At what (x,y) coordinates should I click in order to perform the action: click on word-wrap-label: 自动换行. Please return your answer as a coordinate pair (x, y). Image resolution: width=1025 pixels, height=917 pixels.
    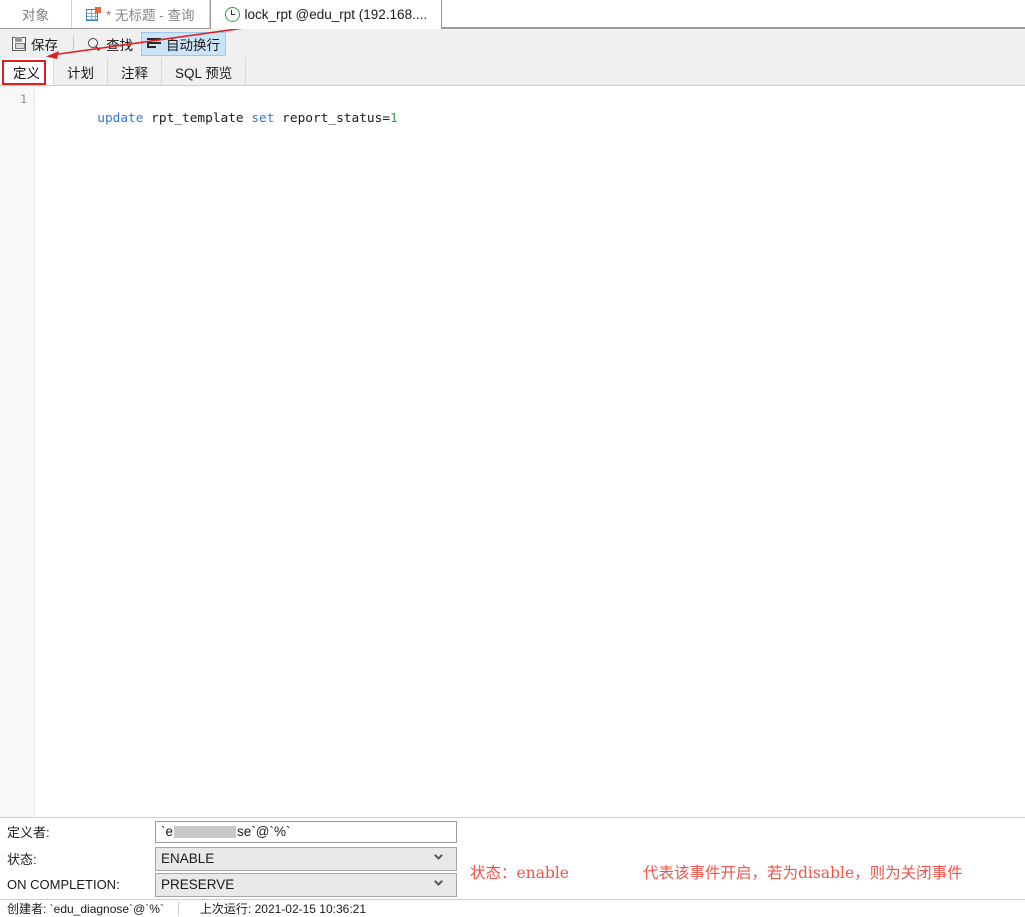
    Looking at the image, I should click on (193, 45).